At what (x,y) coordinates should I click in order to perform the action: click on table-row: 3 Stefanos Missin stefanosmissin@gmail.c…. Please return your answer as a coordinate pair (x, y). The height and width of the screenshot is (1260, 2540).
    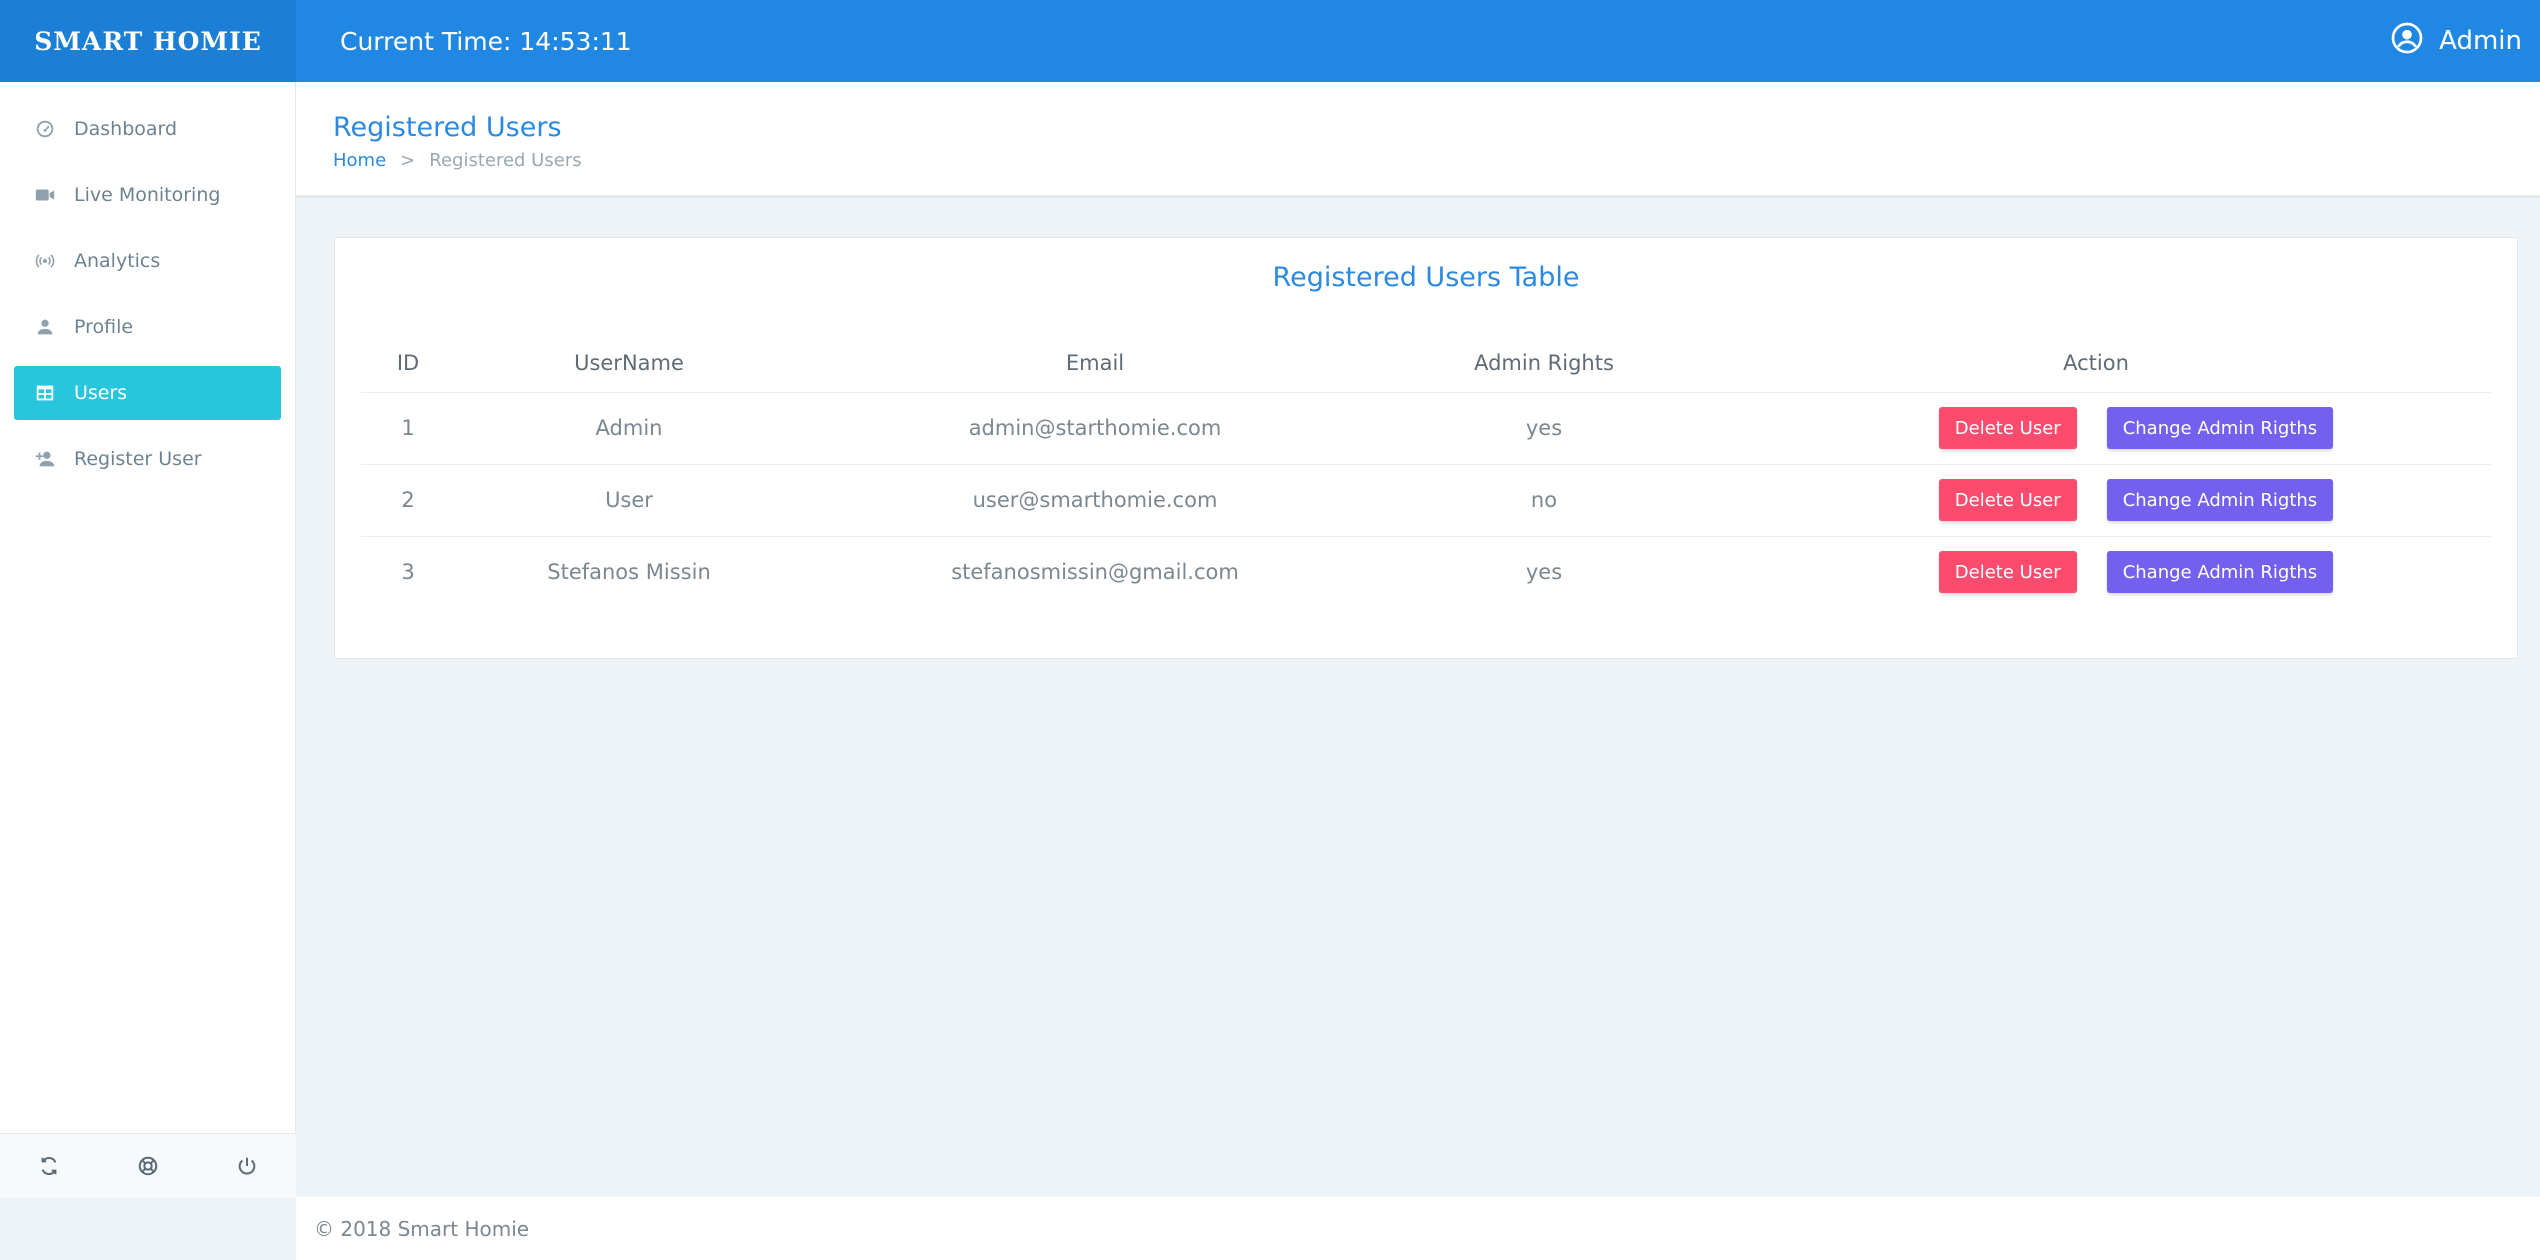
    Looking at the image, I should click on (1426, 572).